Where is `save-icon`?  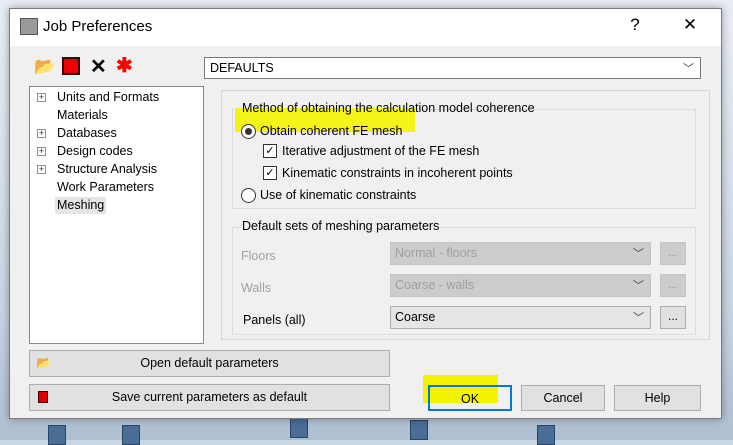 save-icon is located at coordinates (71, 66).